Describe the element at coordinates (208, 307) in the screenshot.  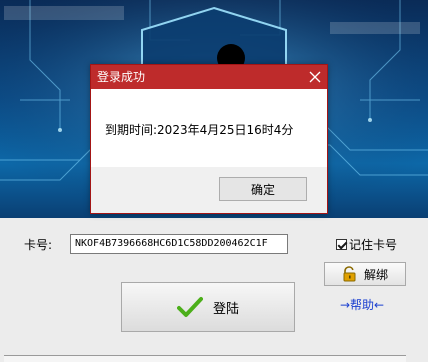
I see `login-button: 登陆` at that location.